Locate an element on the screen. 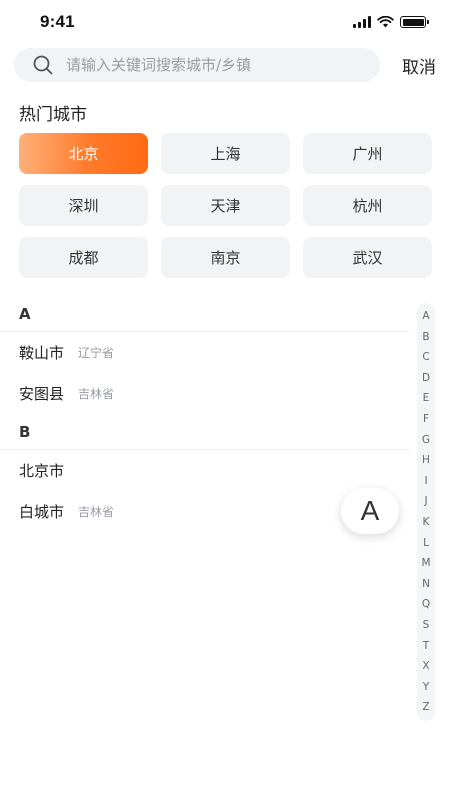  alphabet-index-rail: A B C D E F G H I J K L M N Q S T X Y Z is located at coordinates (426, 512).